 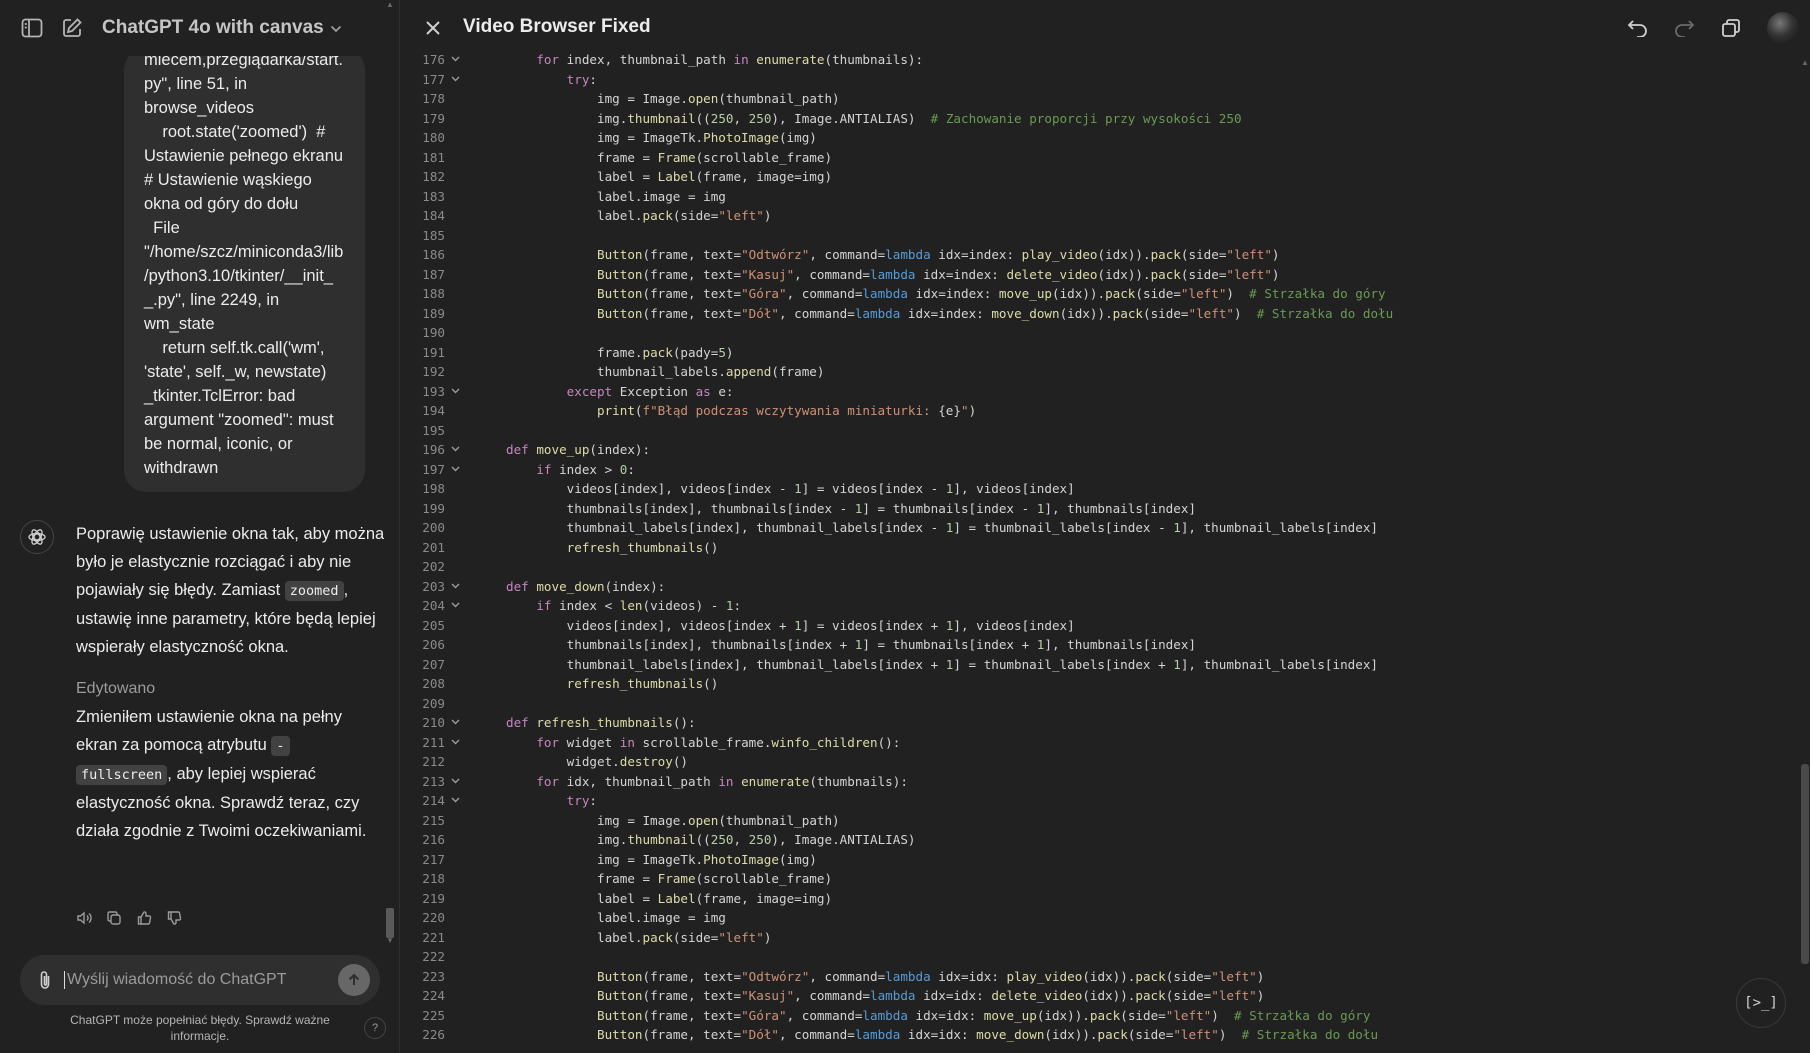 I want to click on code-token: pack, so click(x=657, y=937).